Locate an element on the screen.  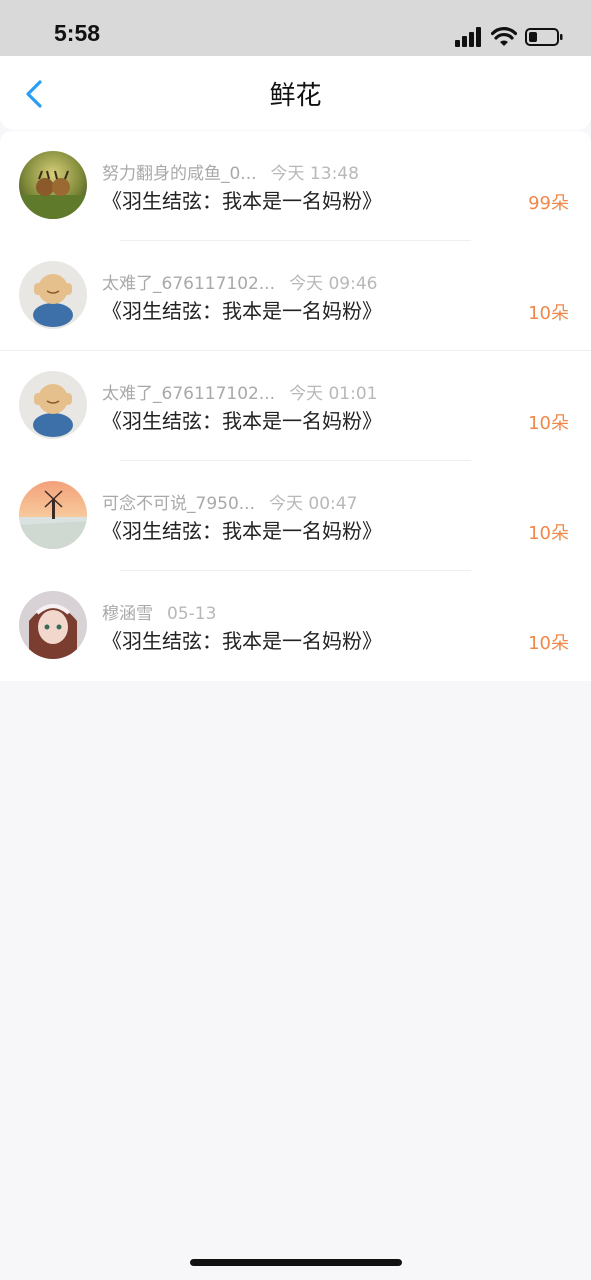
nav-bar: 鲜花 is located at coordinates (295, 93).